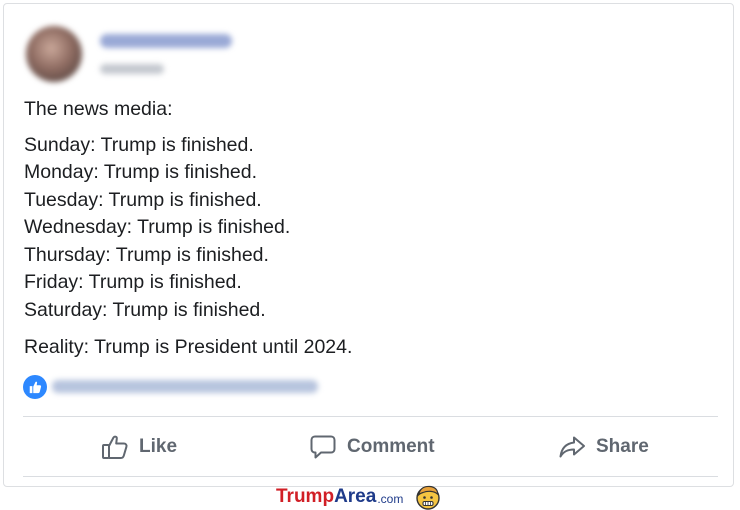 This screenshot has width=740, height=510. I want to click on post-line-tuesday: Tuesday: Trump is finished., so click(143, 199).